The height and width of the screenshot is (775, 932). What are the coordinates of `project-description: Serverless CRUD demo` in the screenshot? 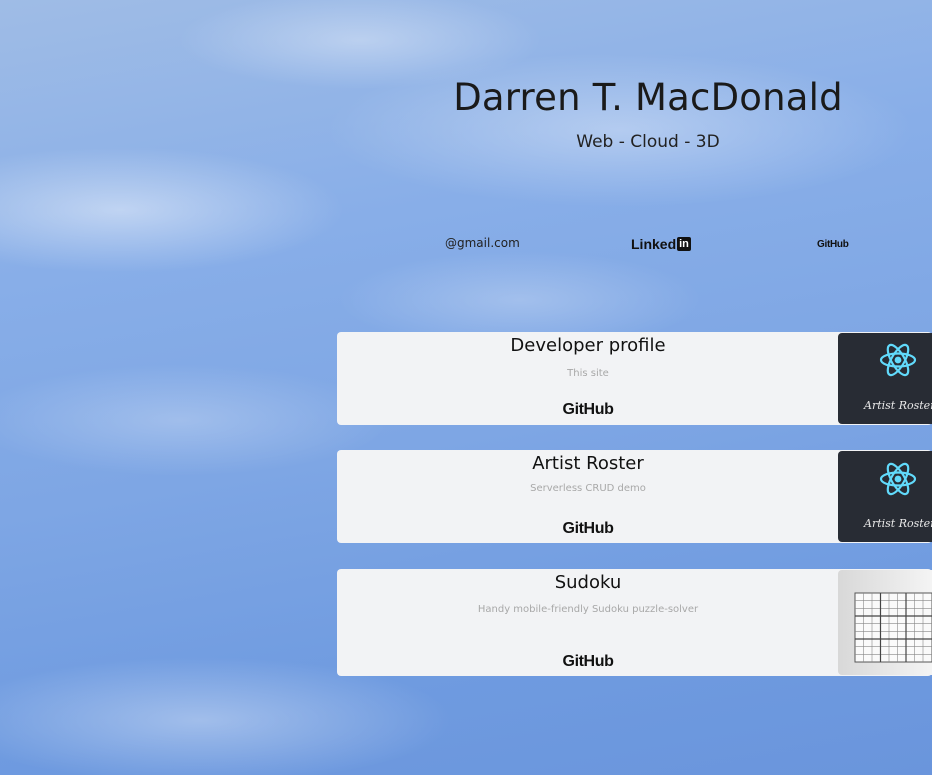 It's located at (588, 488).